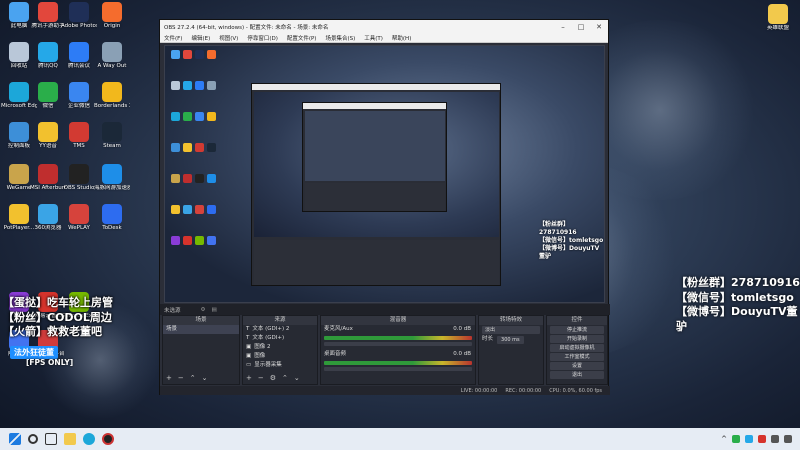 The height and width of the screenshot is (450, 800). I want to click on task-view-icon, so click(51, 439).